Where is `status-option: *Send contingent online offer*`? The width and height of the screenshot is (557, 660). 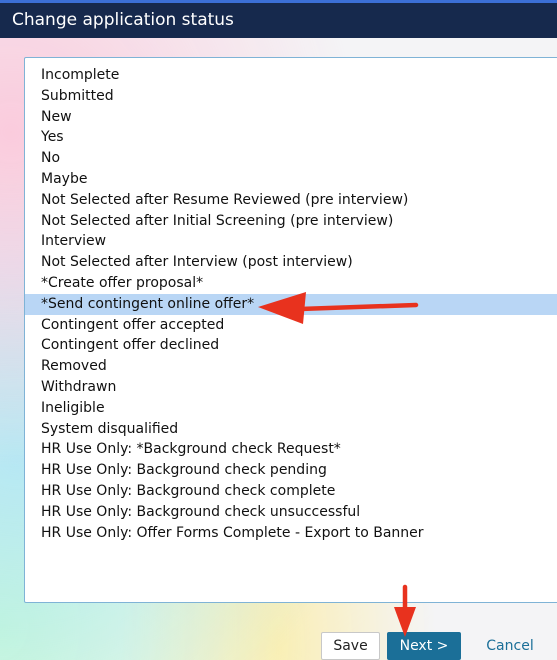
status-option: *Send contingent online offer* is located at coordinates (291, 304).